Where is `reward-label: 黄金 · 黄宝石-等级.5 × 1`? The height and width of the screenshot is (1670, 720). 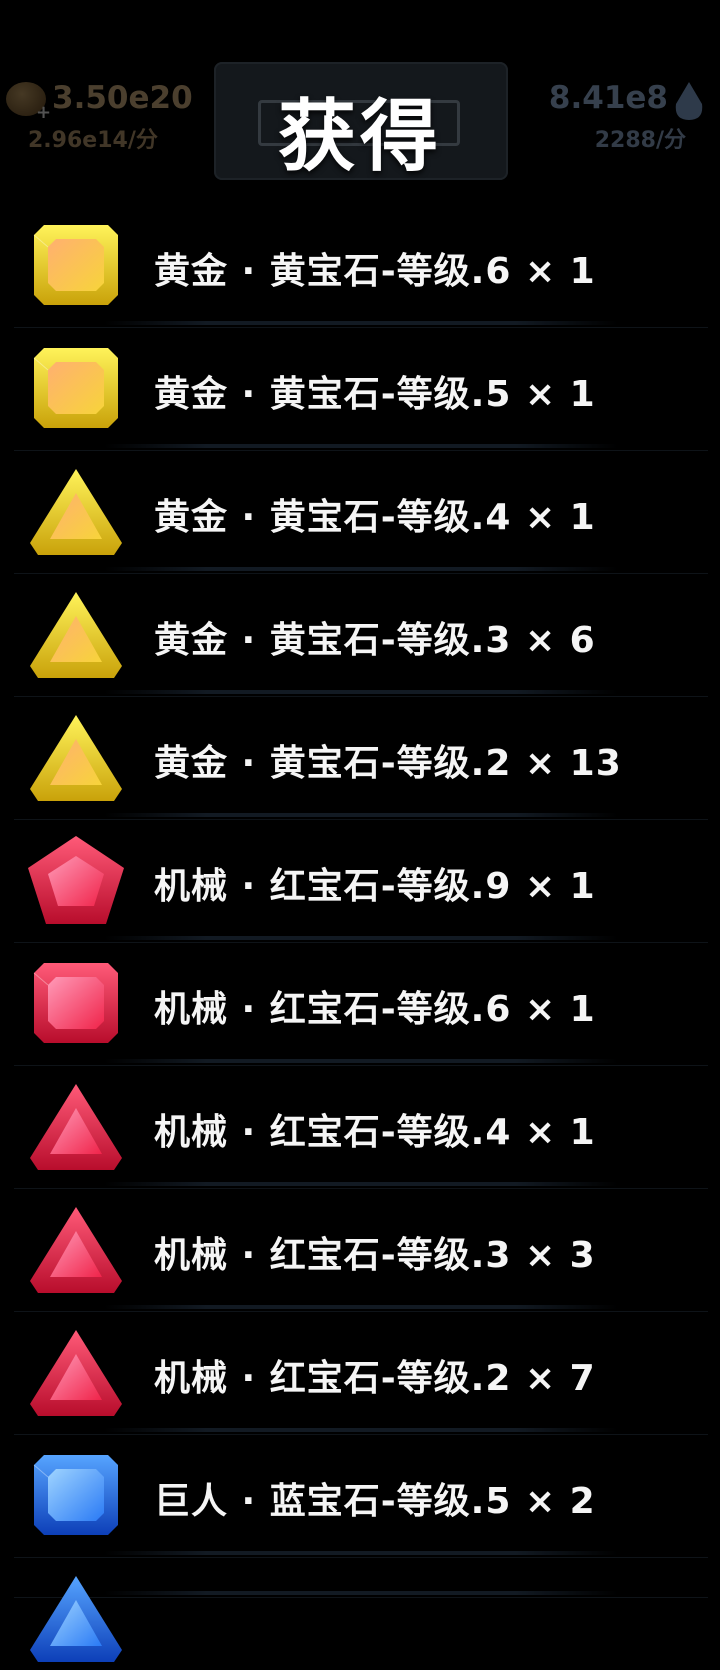
reward-label: 黄金 · 黄宝石-等级.5 × 1 is located at coordinates (375, 394).